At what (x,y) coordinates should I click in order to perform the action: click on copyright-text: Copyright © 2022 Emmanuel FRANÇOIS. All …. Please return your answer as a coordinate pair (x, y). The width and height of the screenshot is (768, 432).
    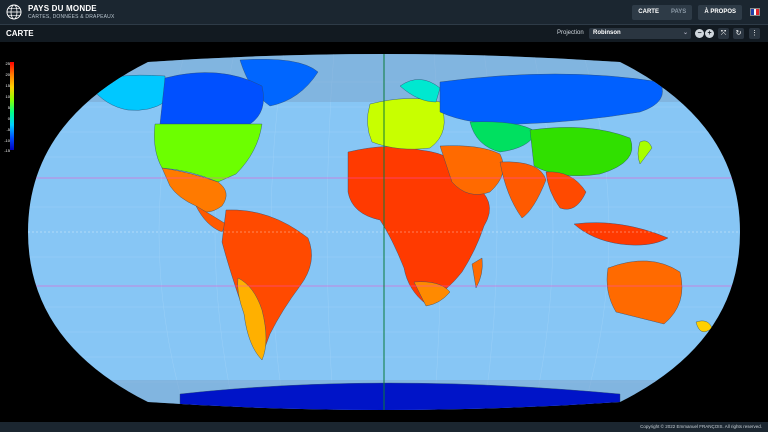
    Looking at the image, I should click on (701, 426).